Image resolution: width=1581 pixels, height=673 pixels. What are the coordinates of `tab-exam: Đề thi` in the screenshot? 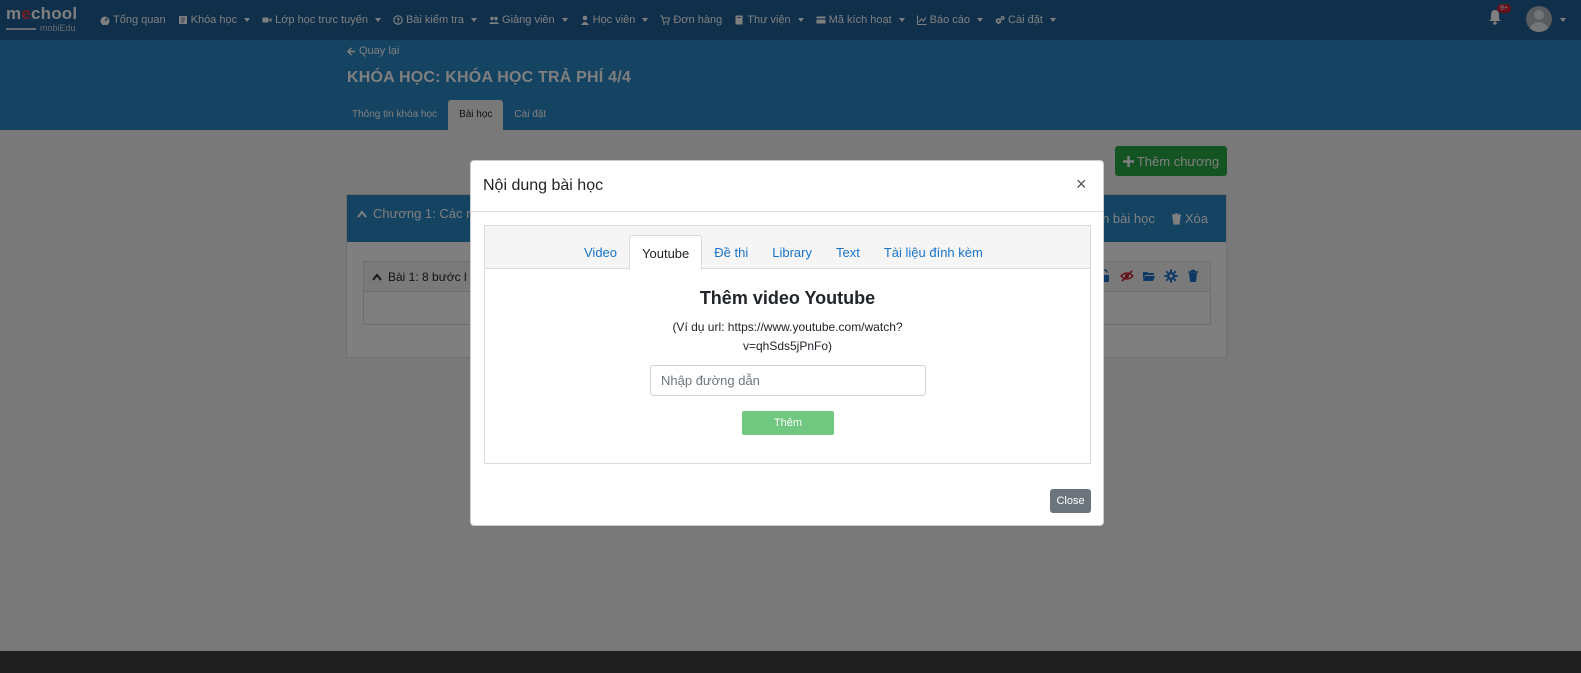 It's located at (731, 252).